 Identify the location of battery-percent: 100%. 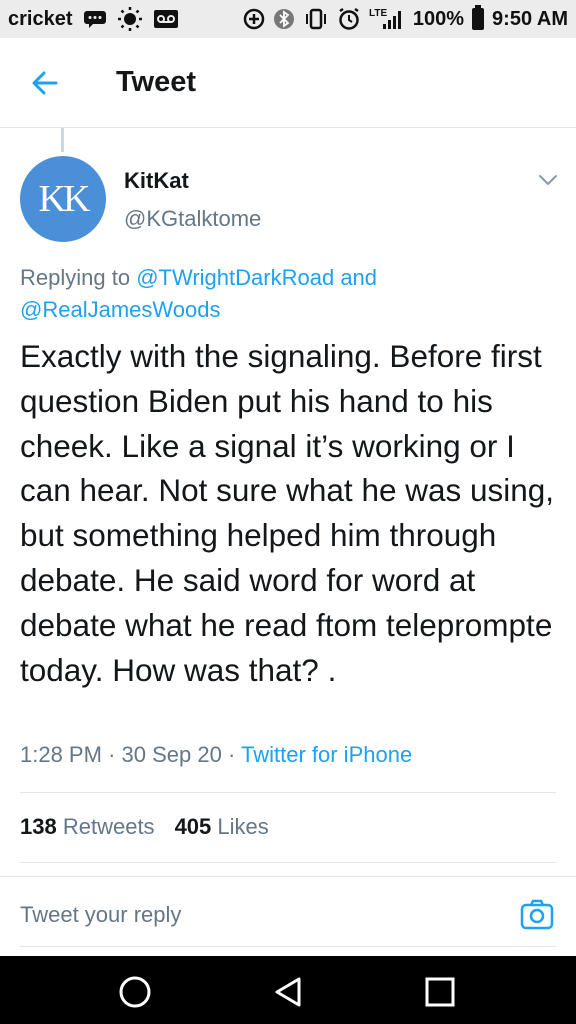
(438, 18).